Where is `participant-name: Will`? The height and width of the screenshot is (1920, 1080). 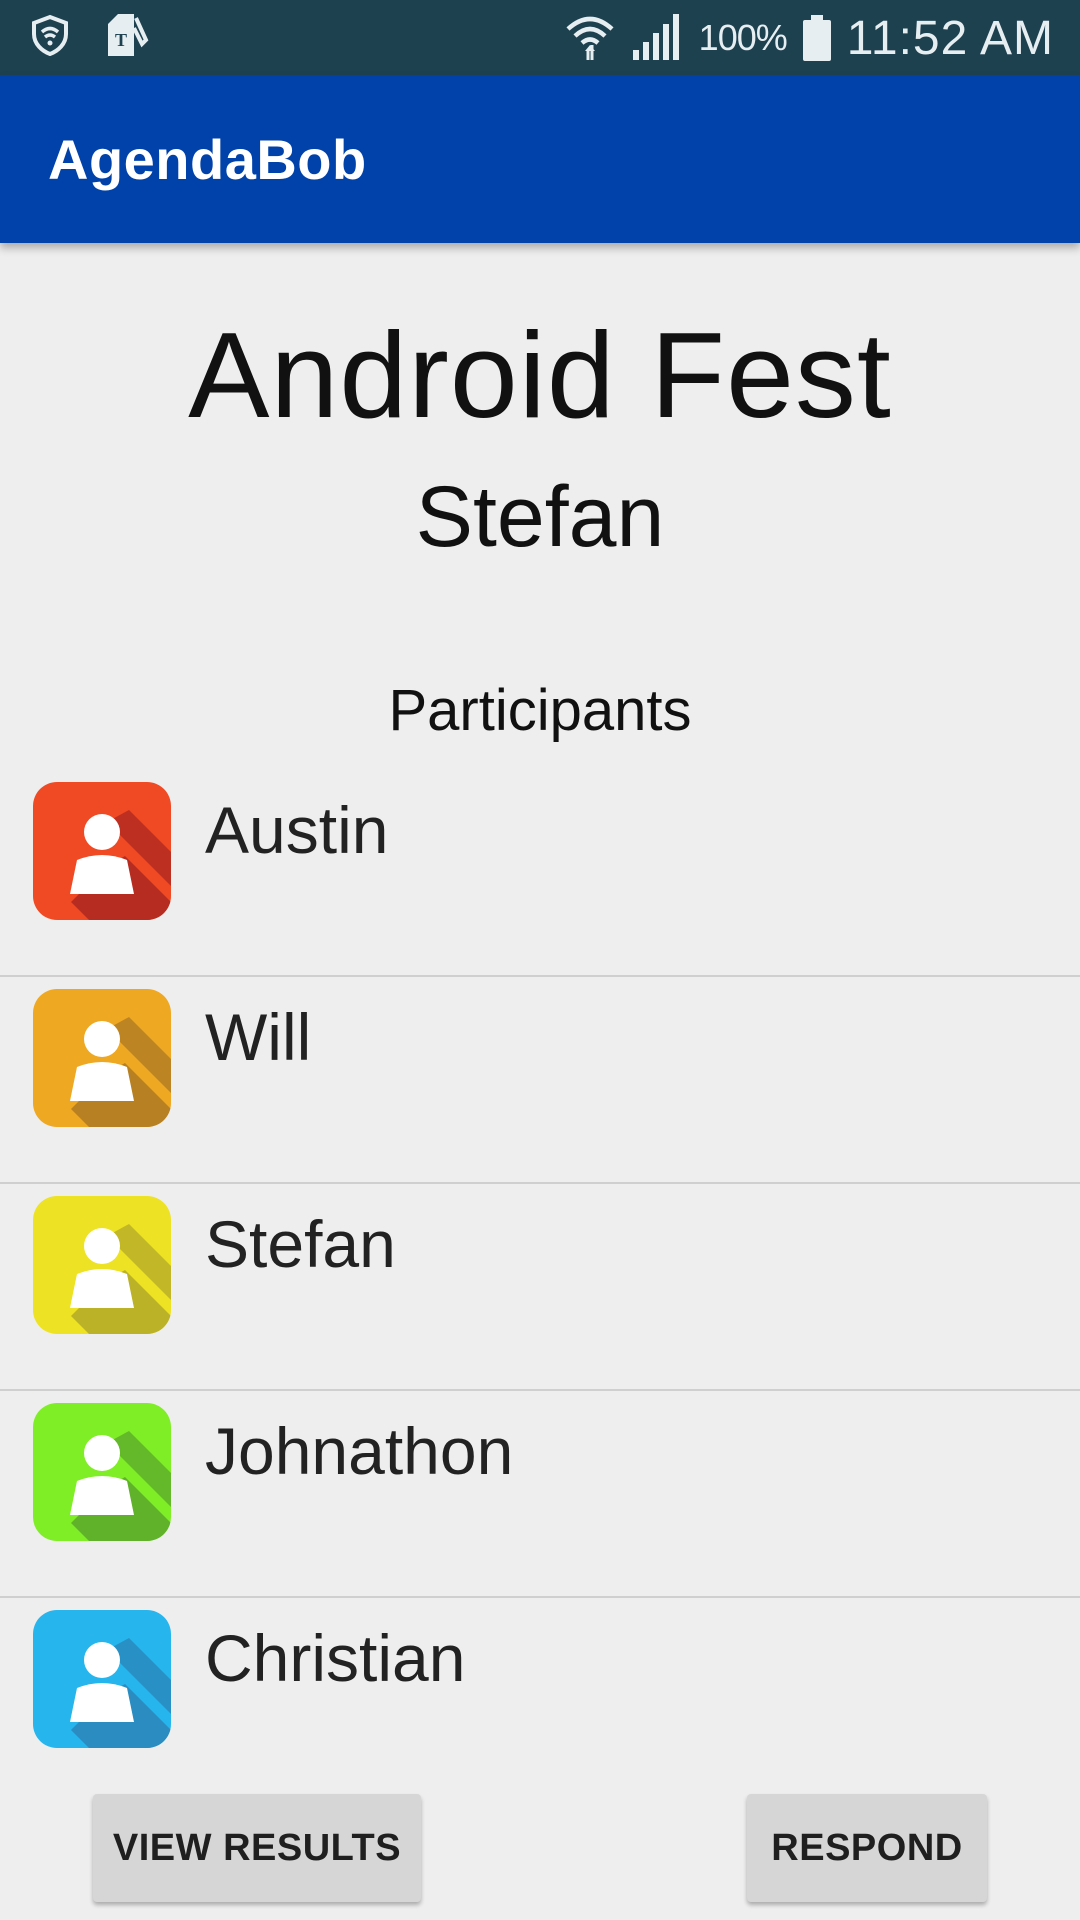 participant-name: Will is located at coordinates (258, 1037).